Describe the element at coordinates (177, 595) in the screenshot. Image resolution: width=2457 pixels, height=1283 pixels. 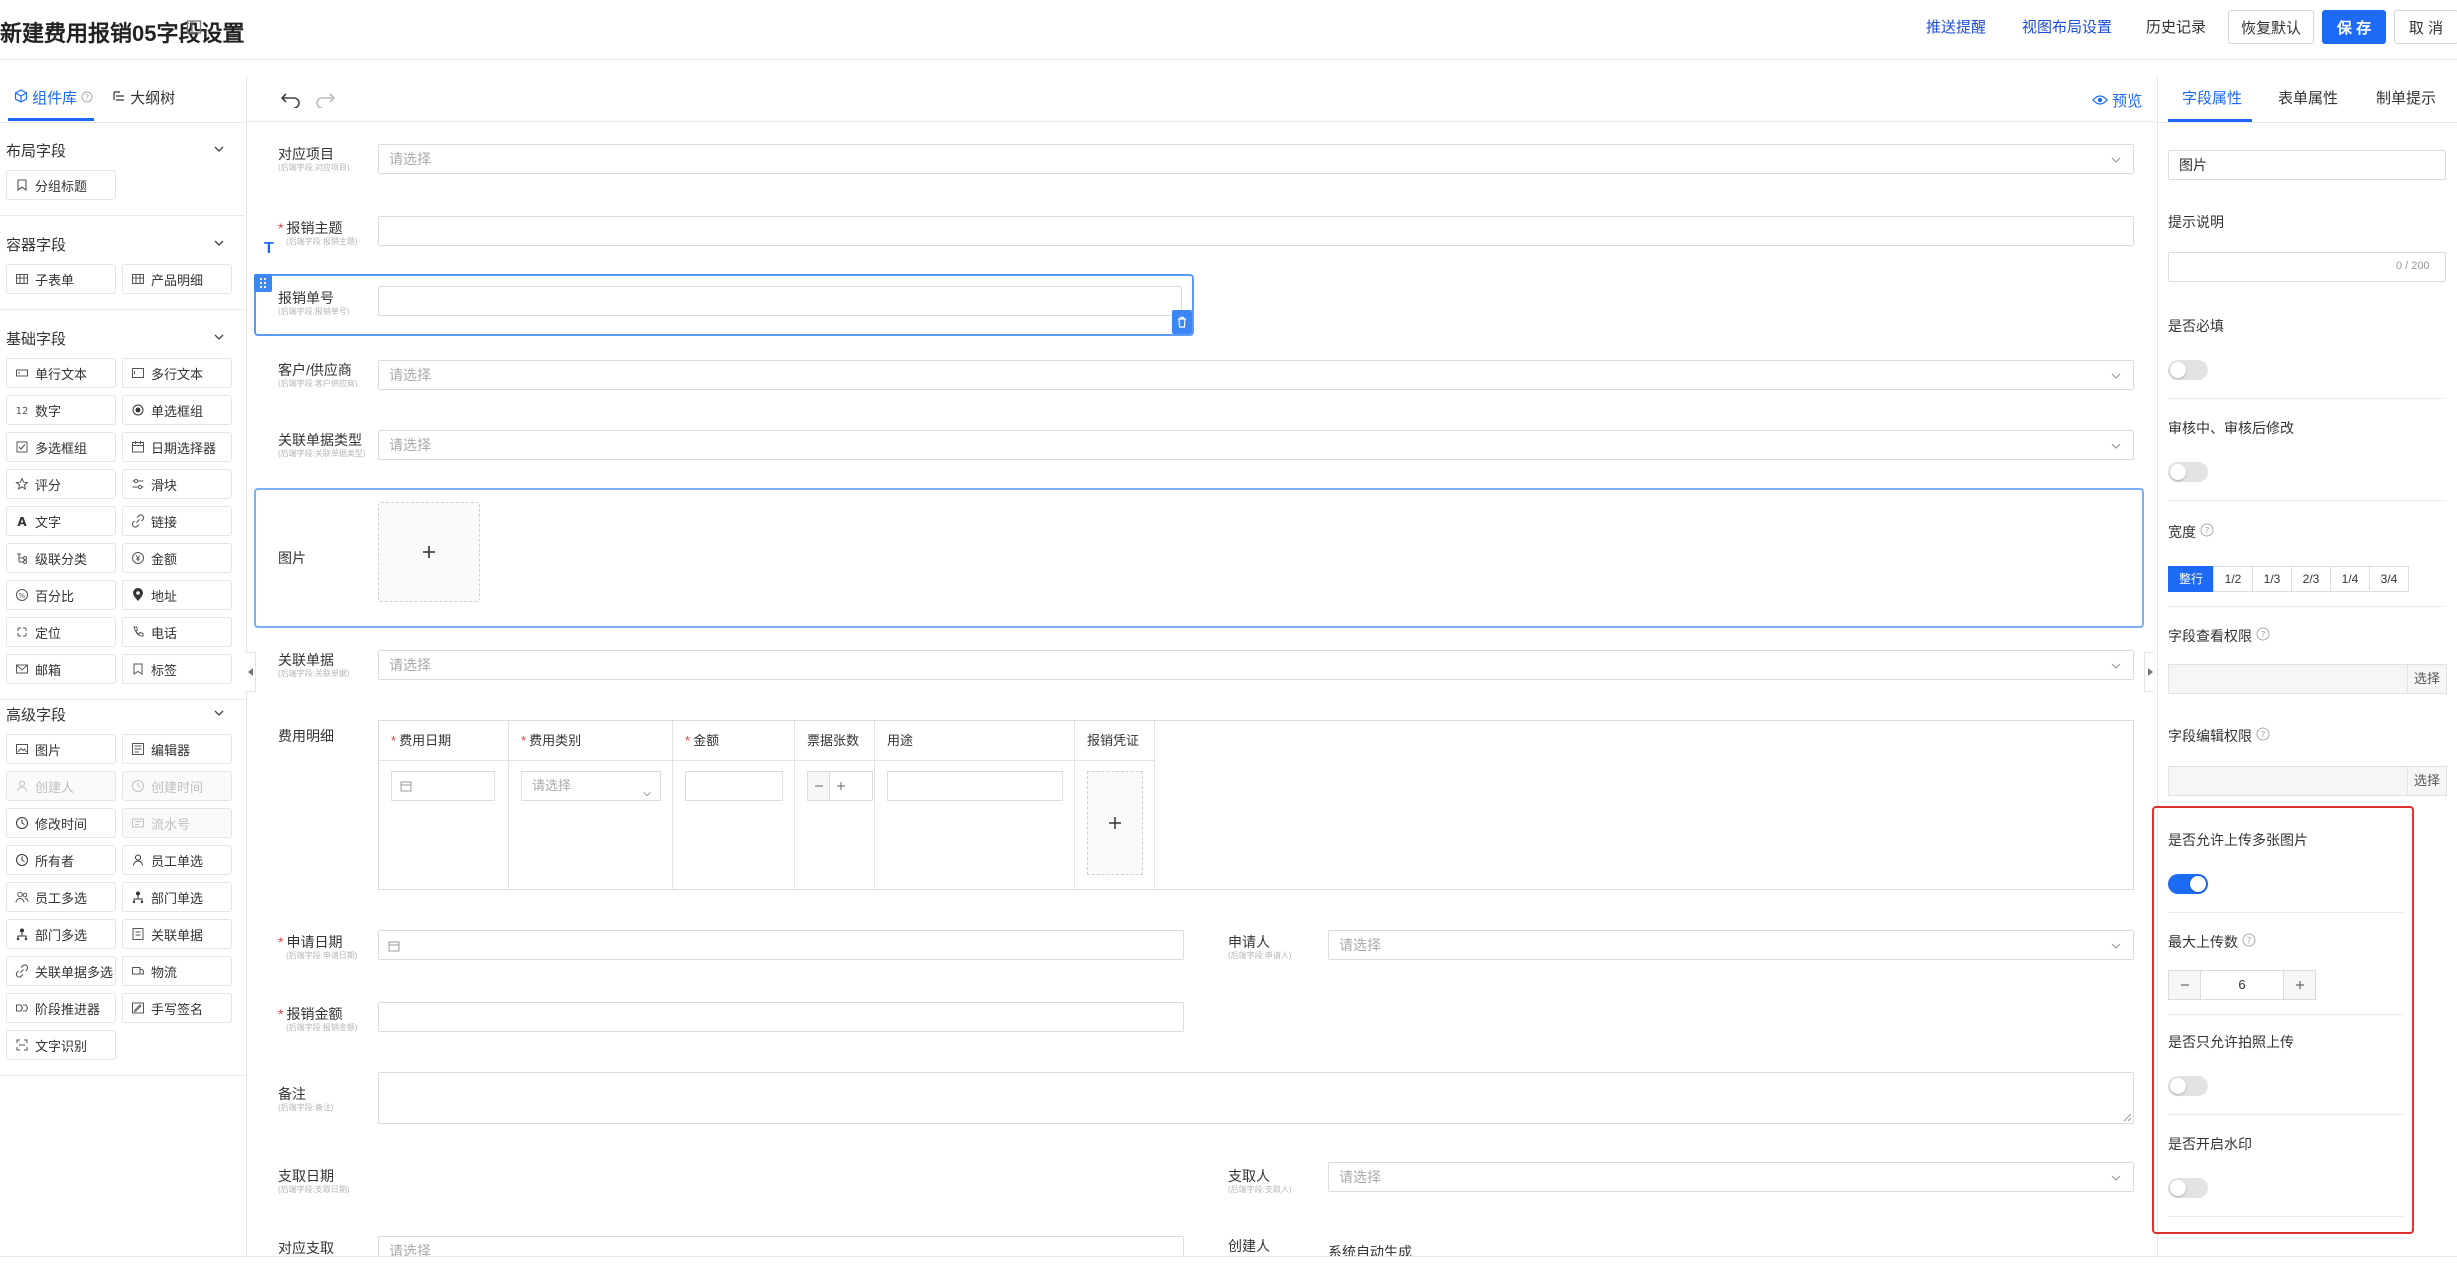
I see `component-chip: 地址` at that location.